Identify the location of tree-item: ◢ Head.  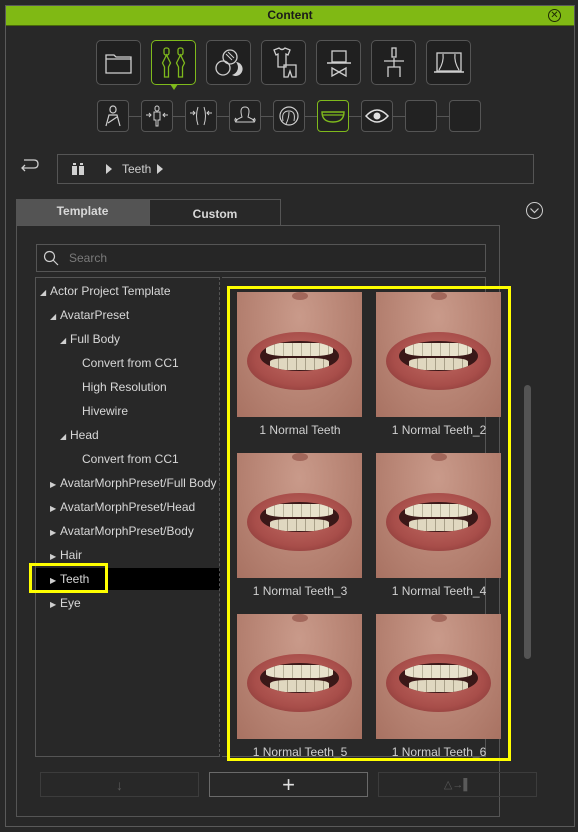
(128, 435).